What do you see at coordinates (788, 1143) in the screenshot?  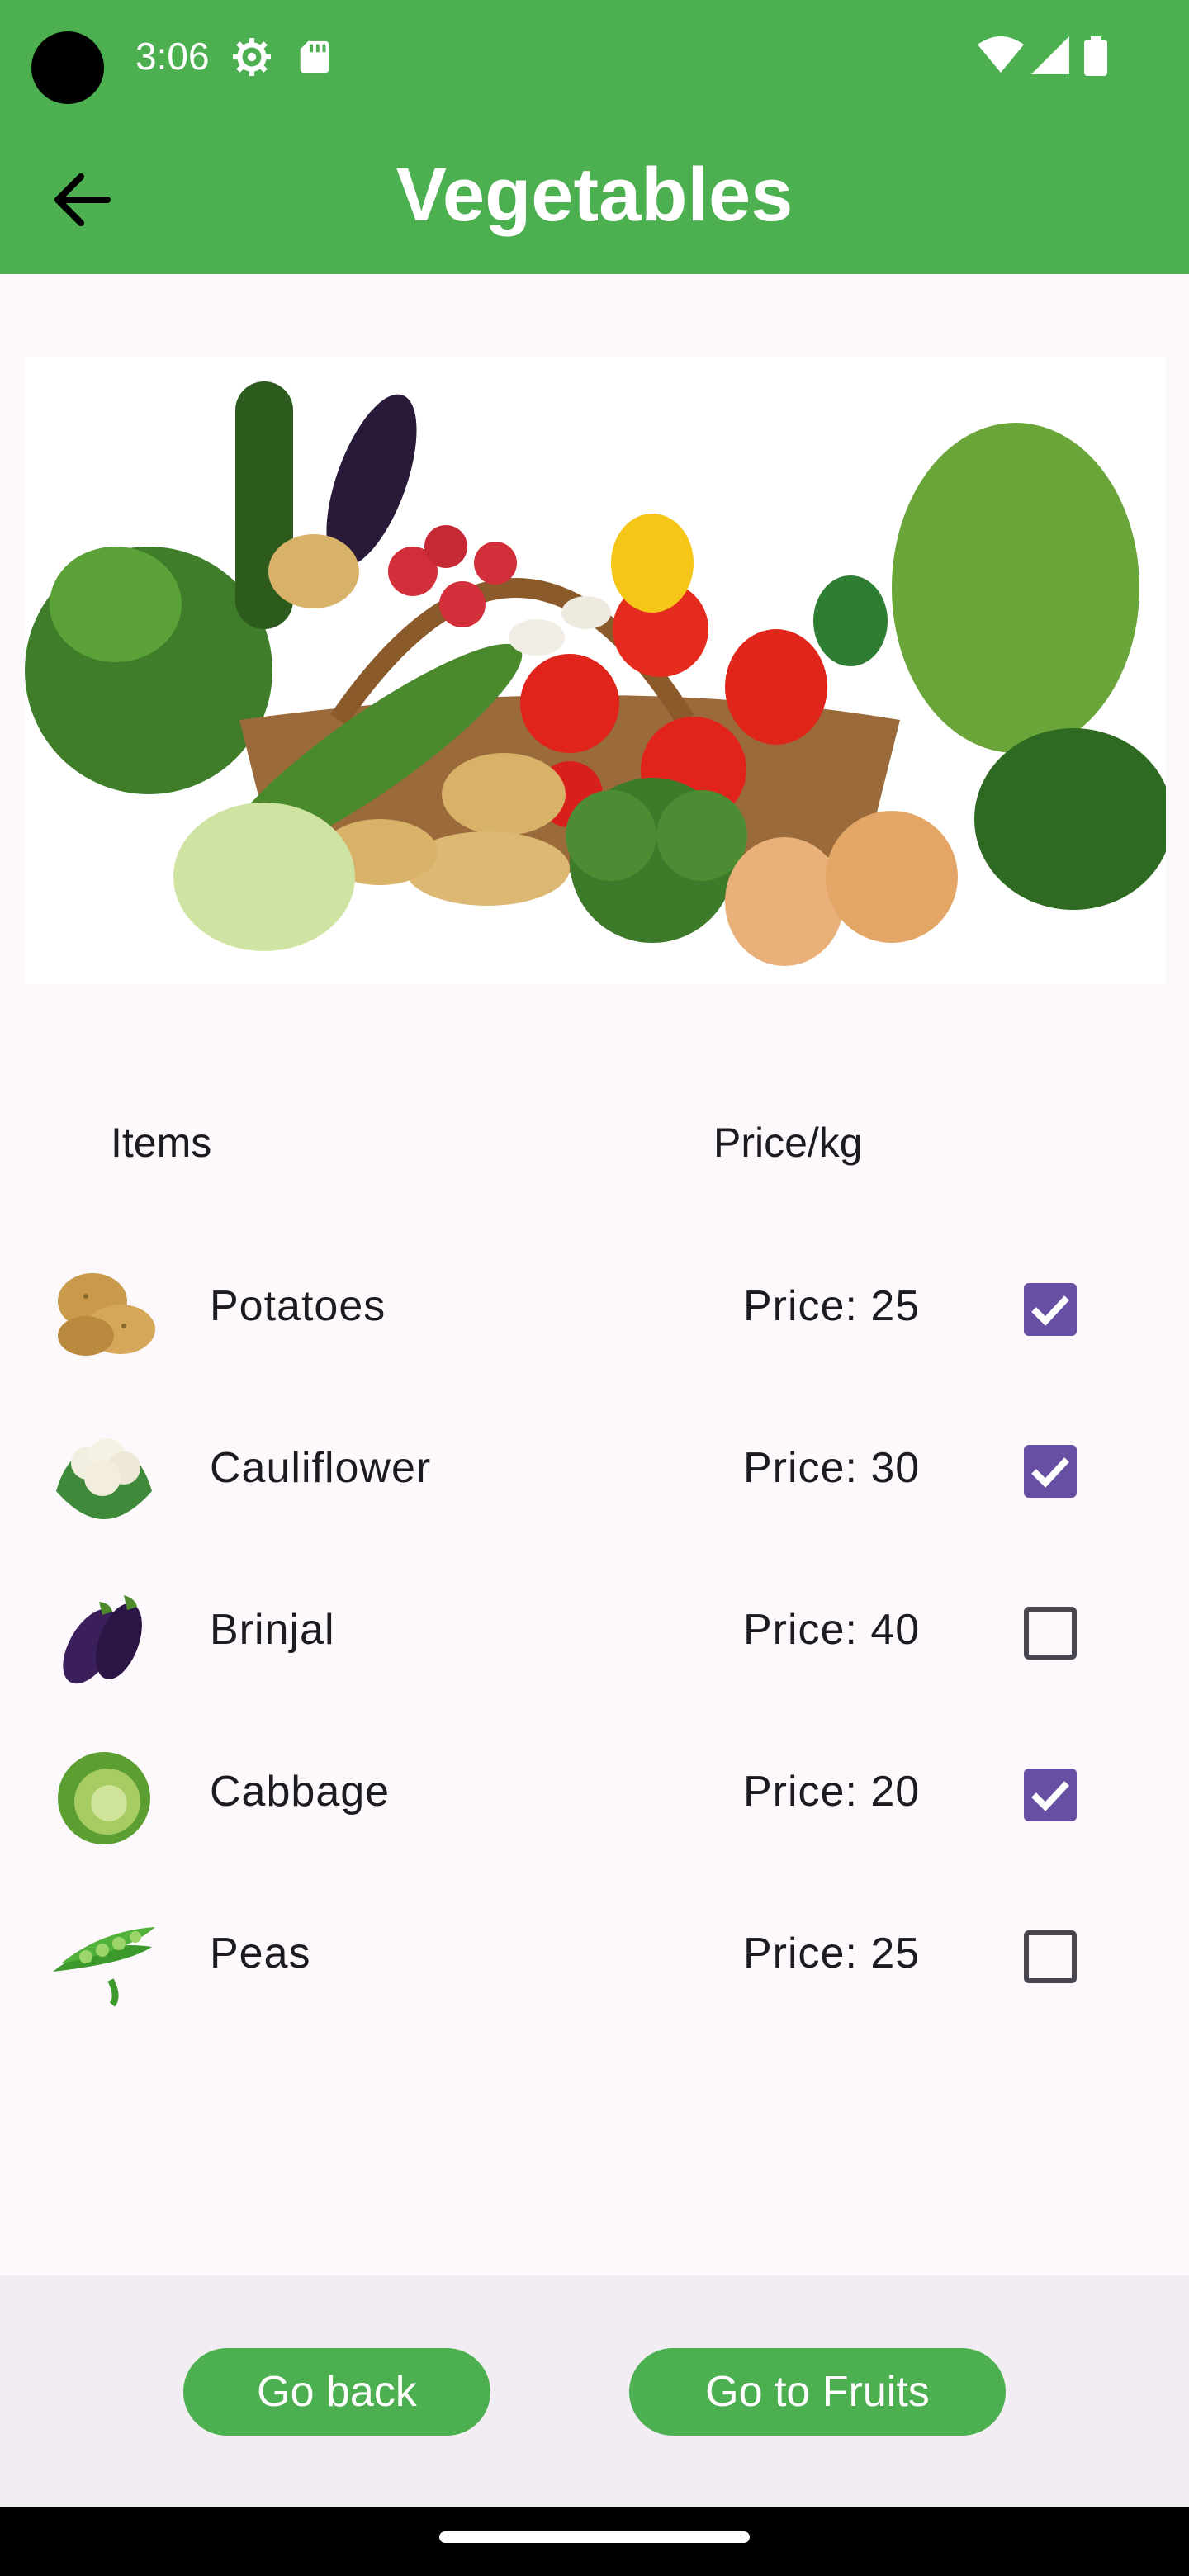 I see `column-header-price: Price/kg` at bounding box center [788, 1143].